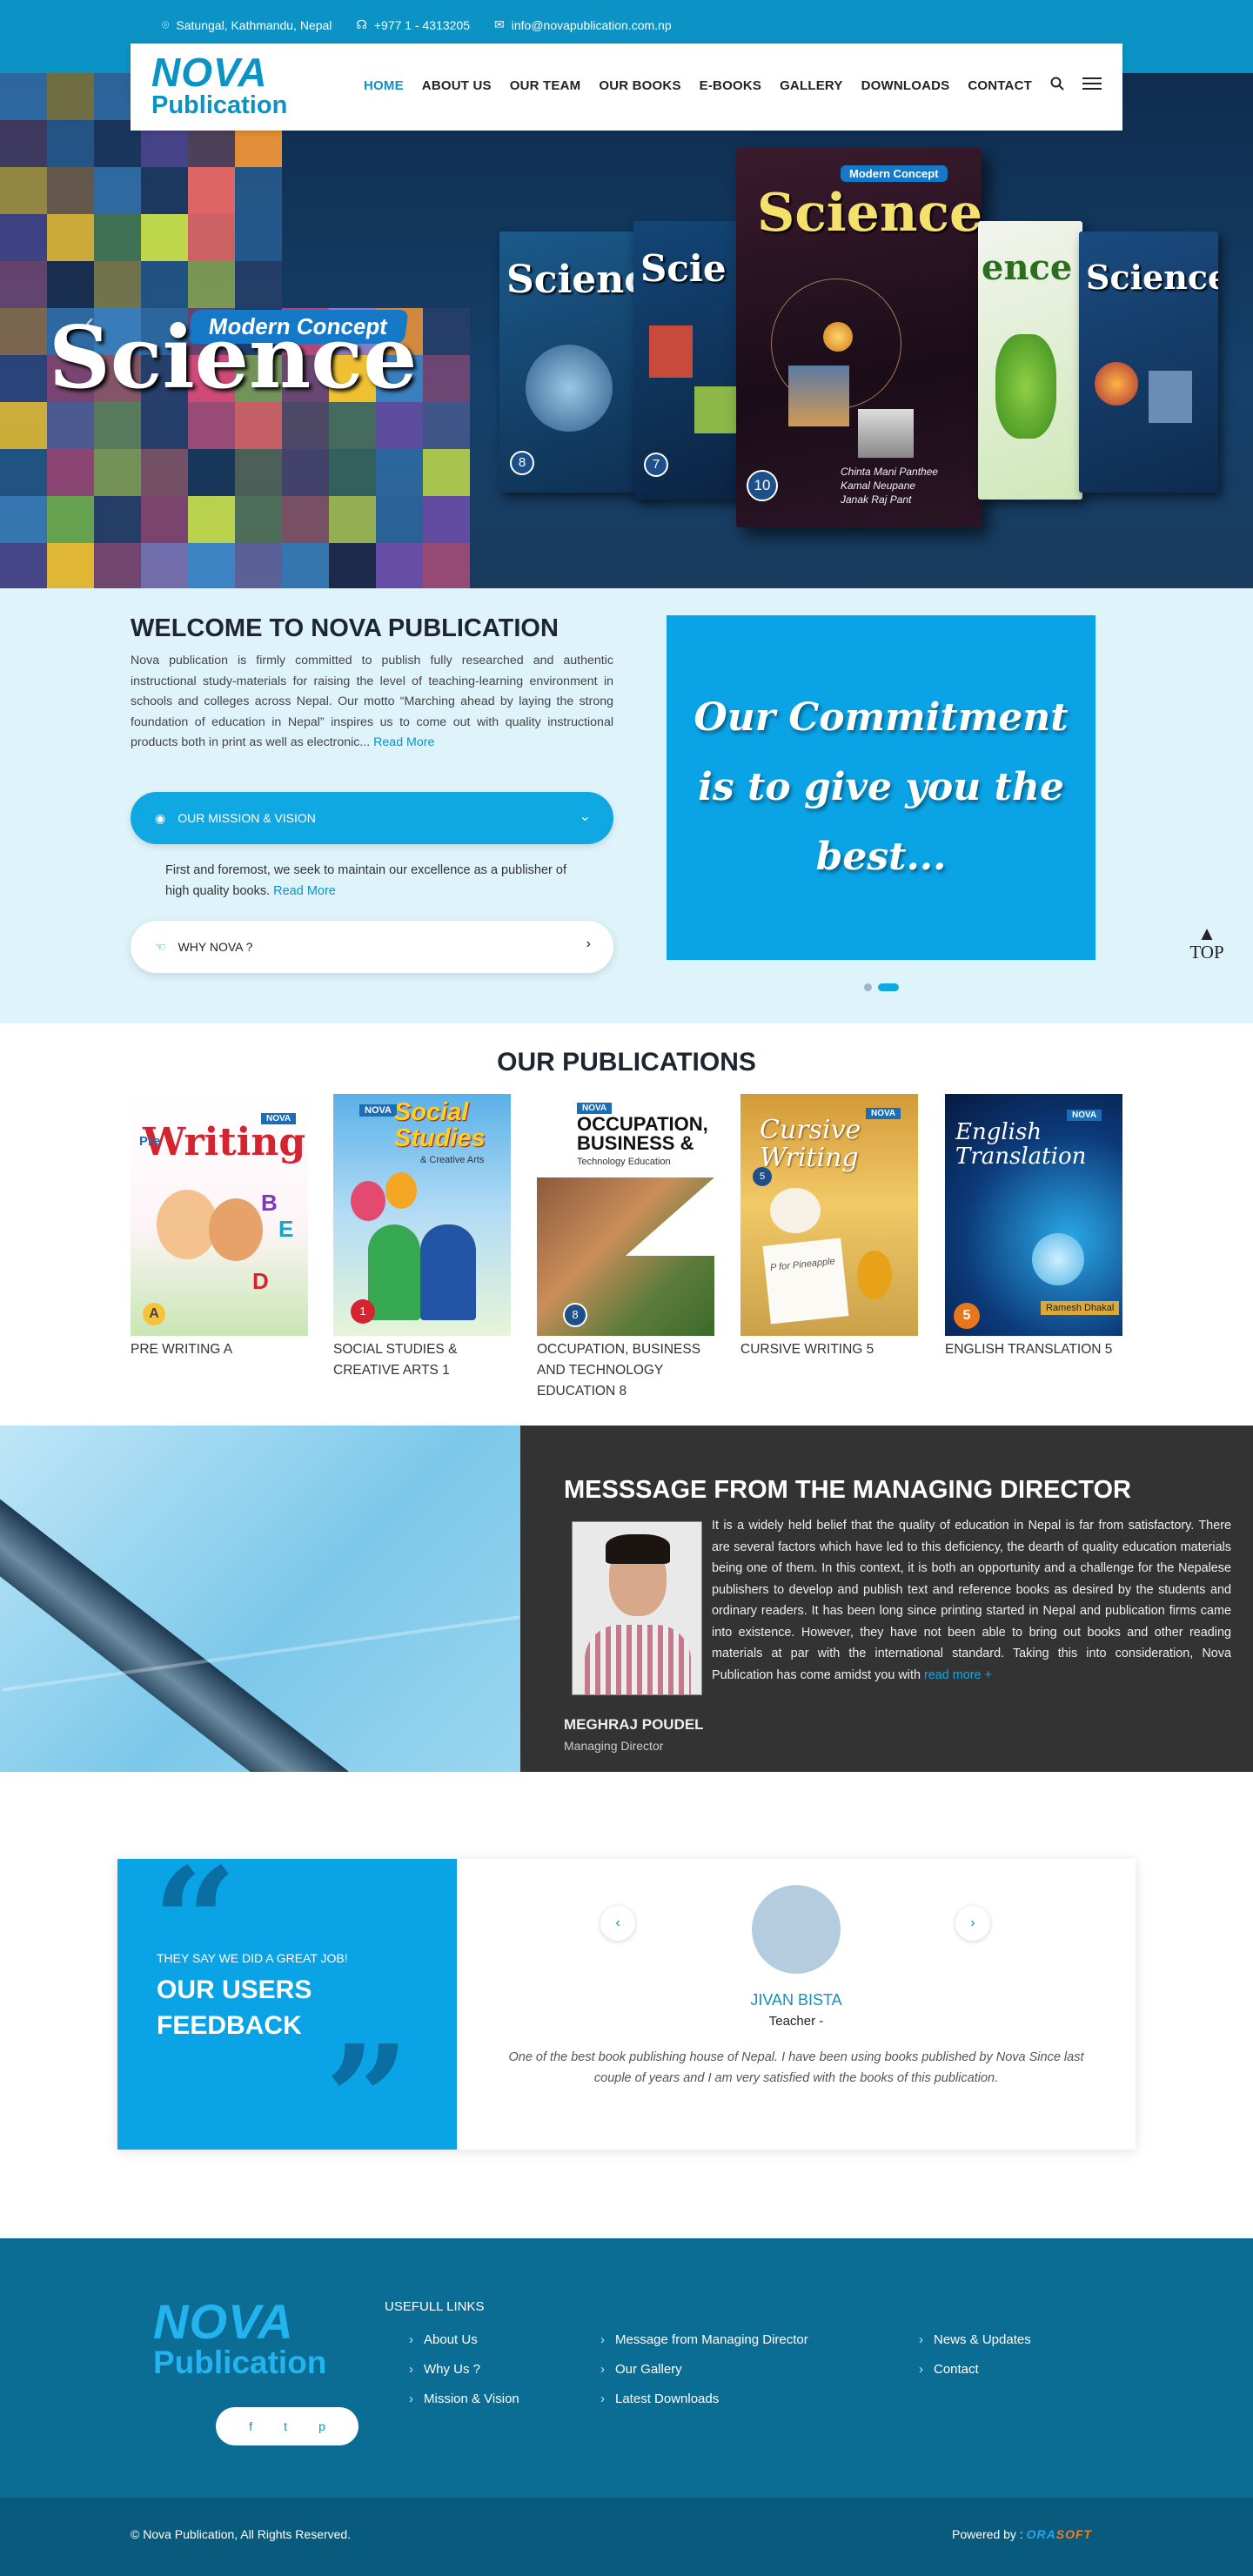  Describe the element at coordinates (1206, 933) in the screenshot. I see `arrow-up-icon: ▲` at that location.